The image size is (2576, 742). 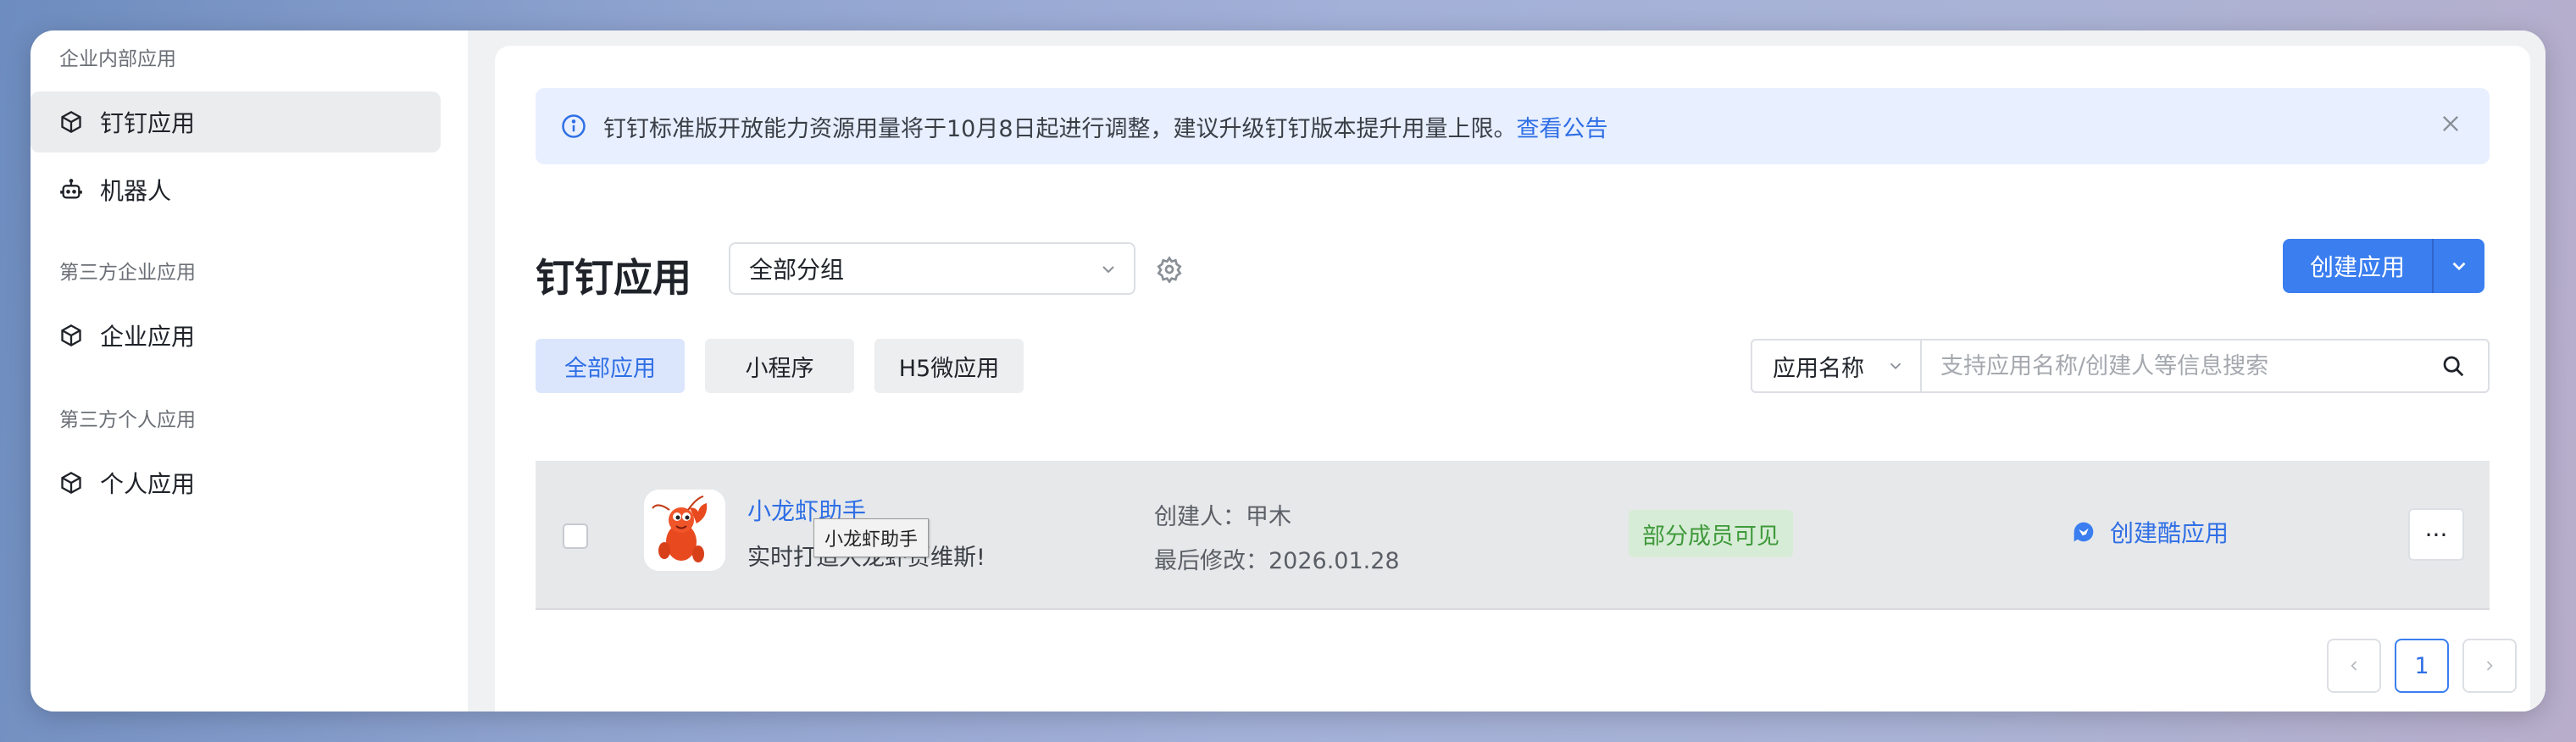 I want to click on more-actions-button: ···, so click(x=2436, y=534).